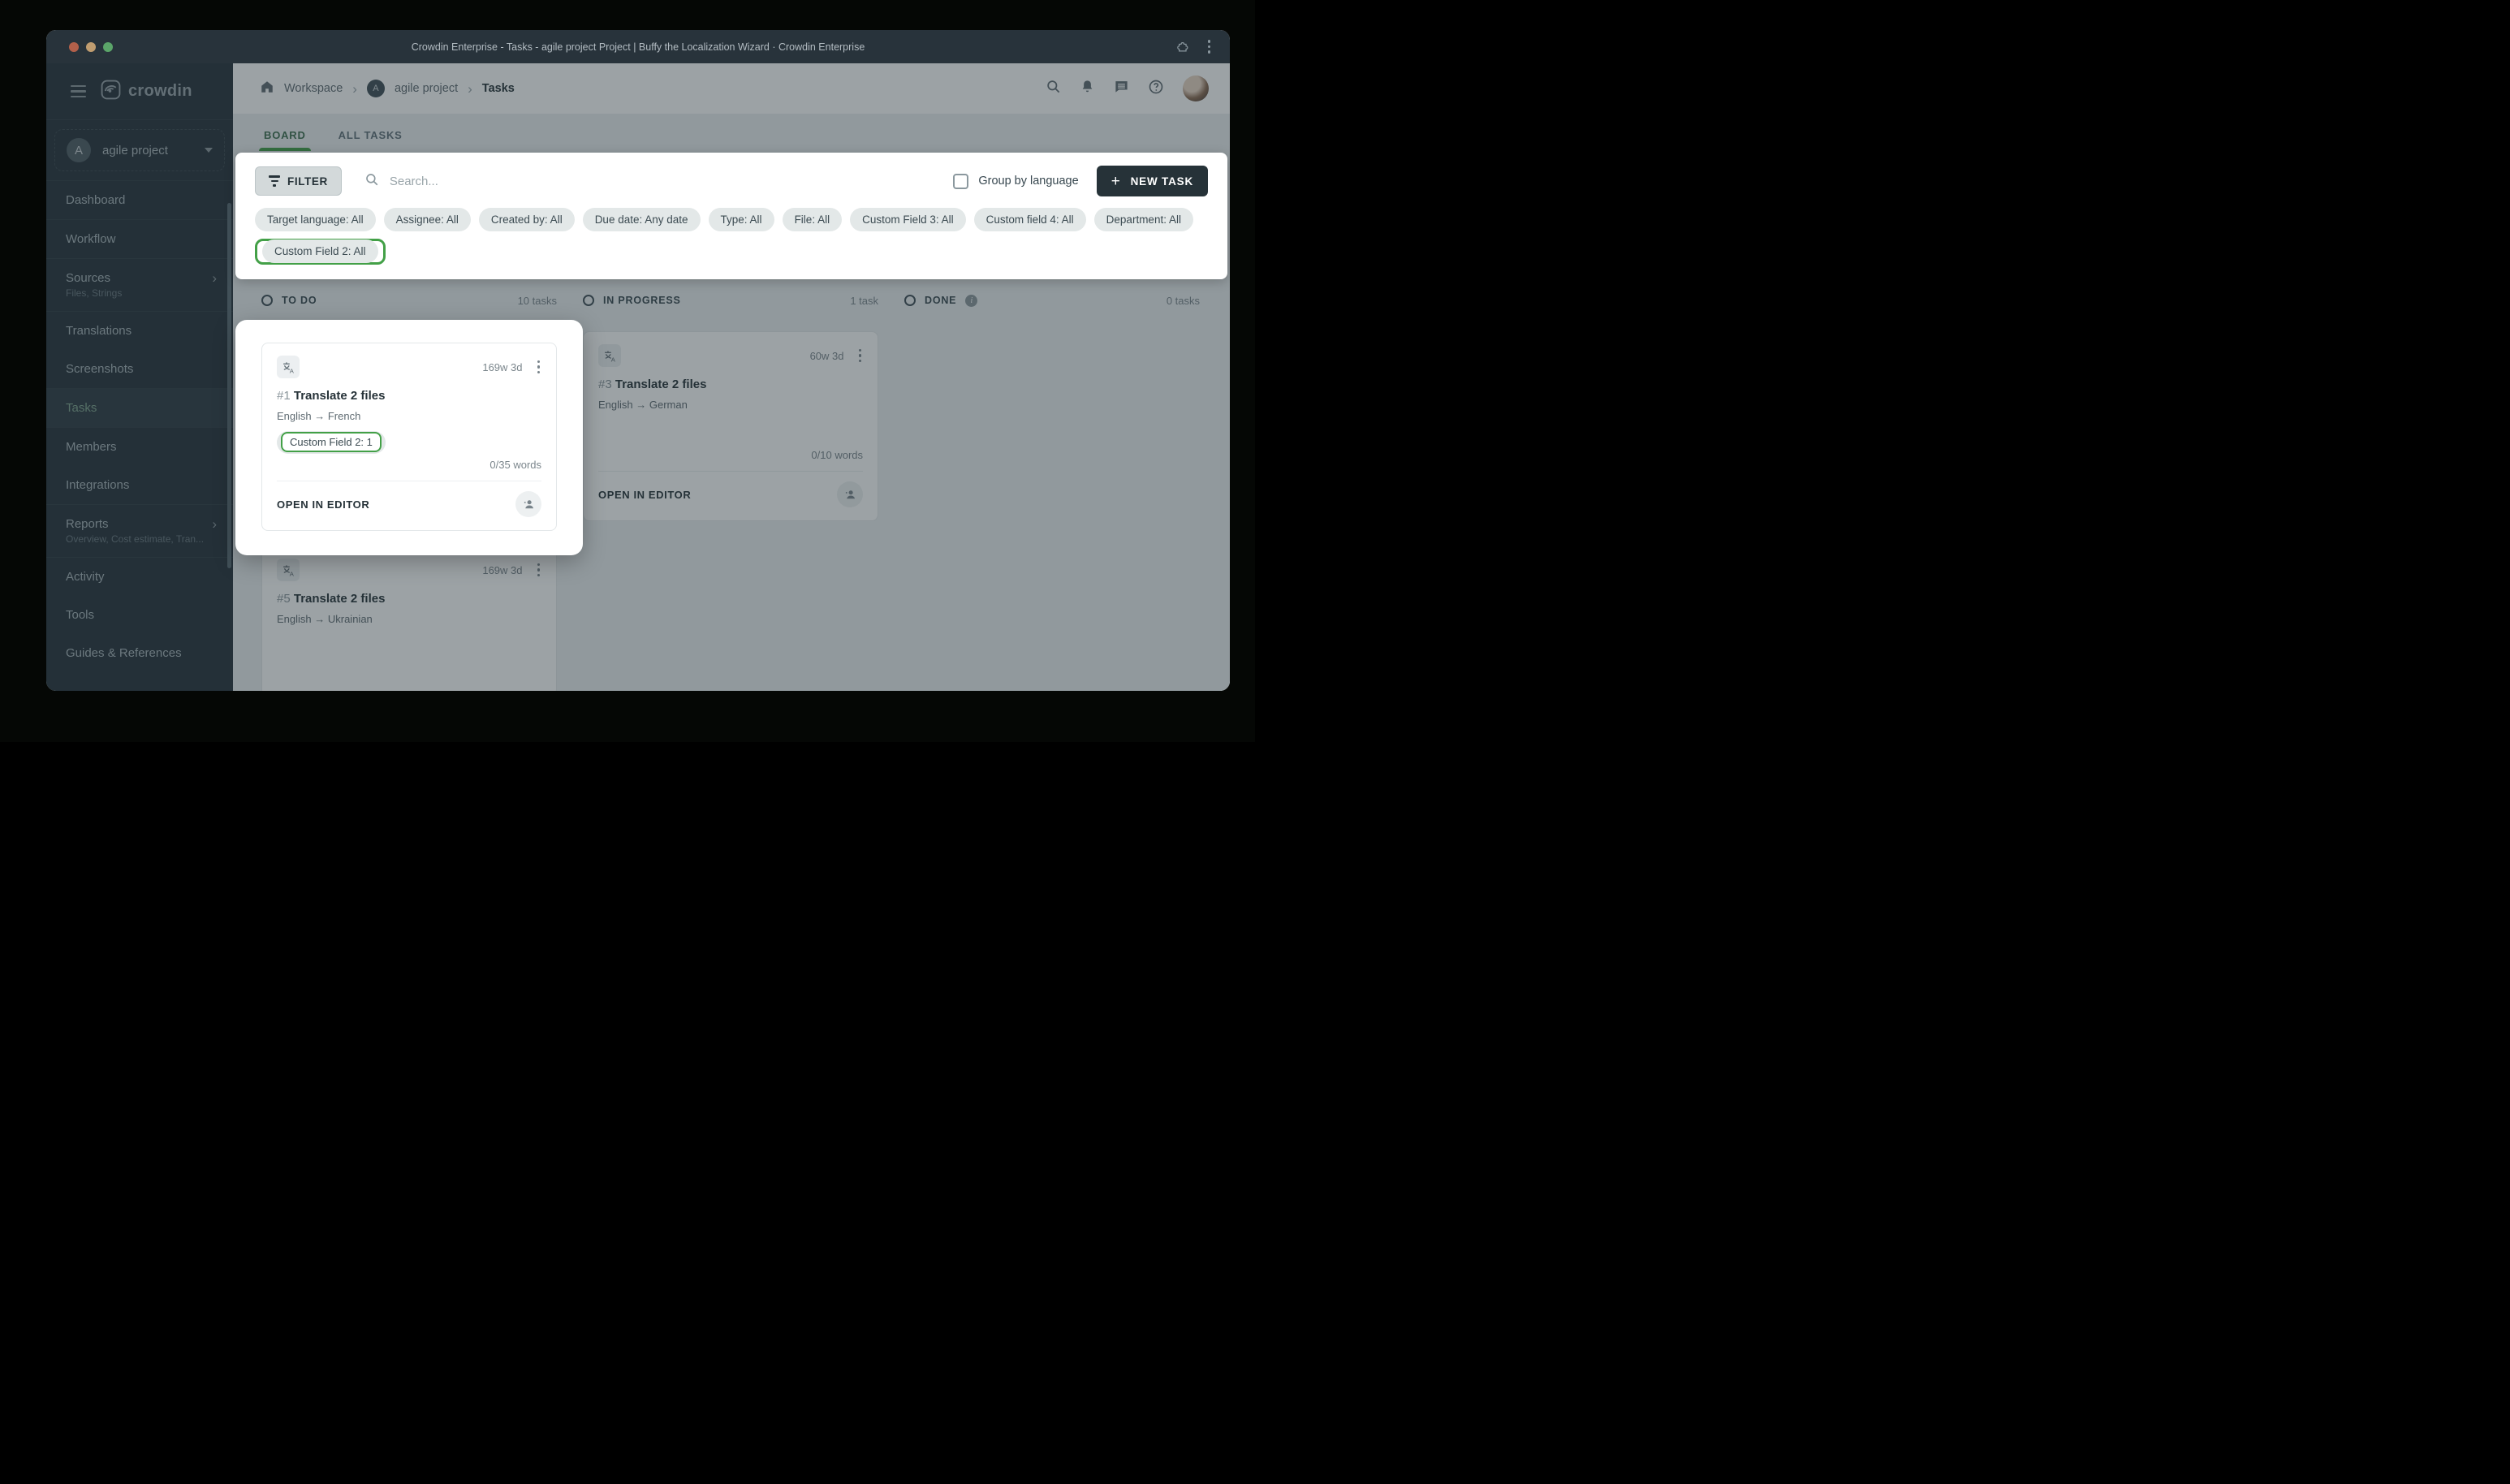 The image size is (2510, 1484). What do you see at coordinates (1143, 219) in the screenshot?
I see `filter-chip-department: Department: All` at bounding box center [1143, 219].